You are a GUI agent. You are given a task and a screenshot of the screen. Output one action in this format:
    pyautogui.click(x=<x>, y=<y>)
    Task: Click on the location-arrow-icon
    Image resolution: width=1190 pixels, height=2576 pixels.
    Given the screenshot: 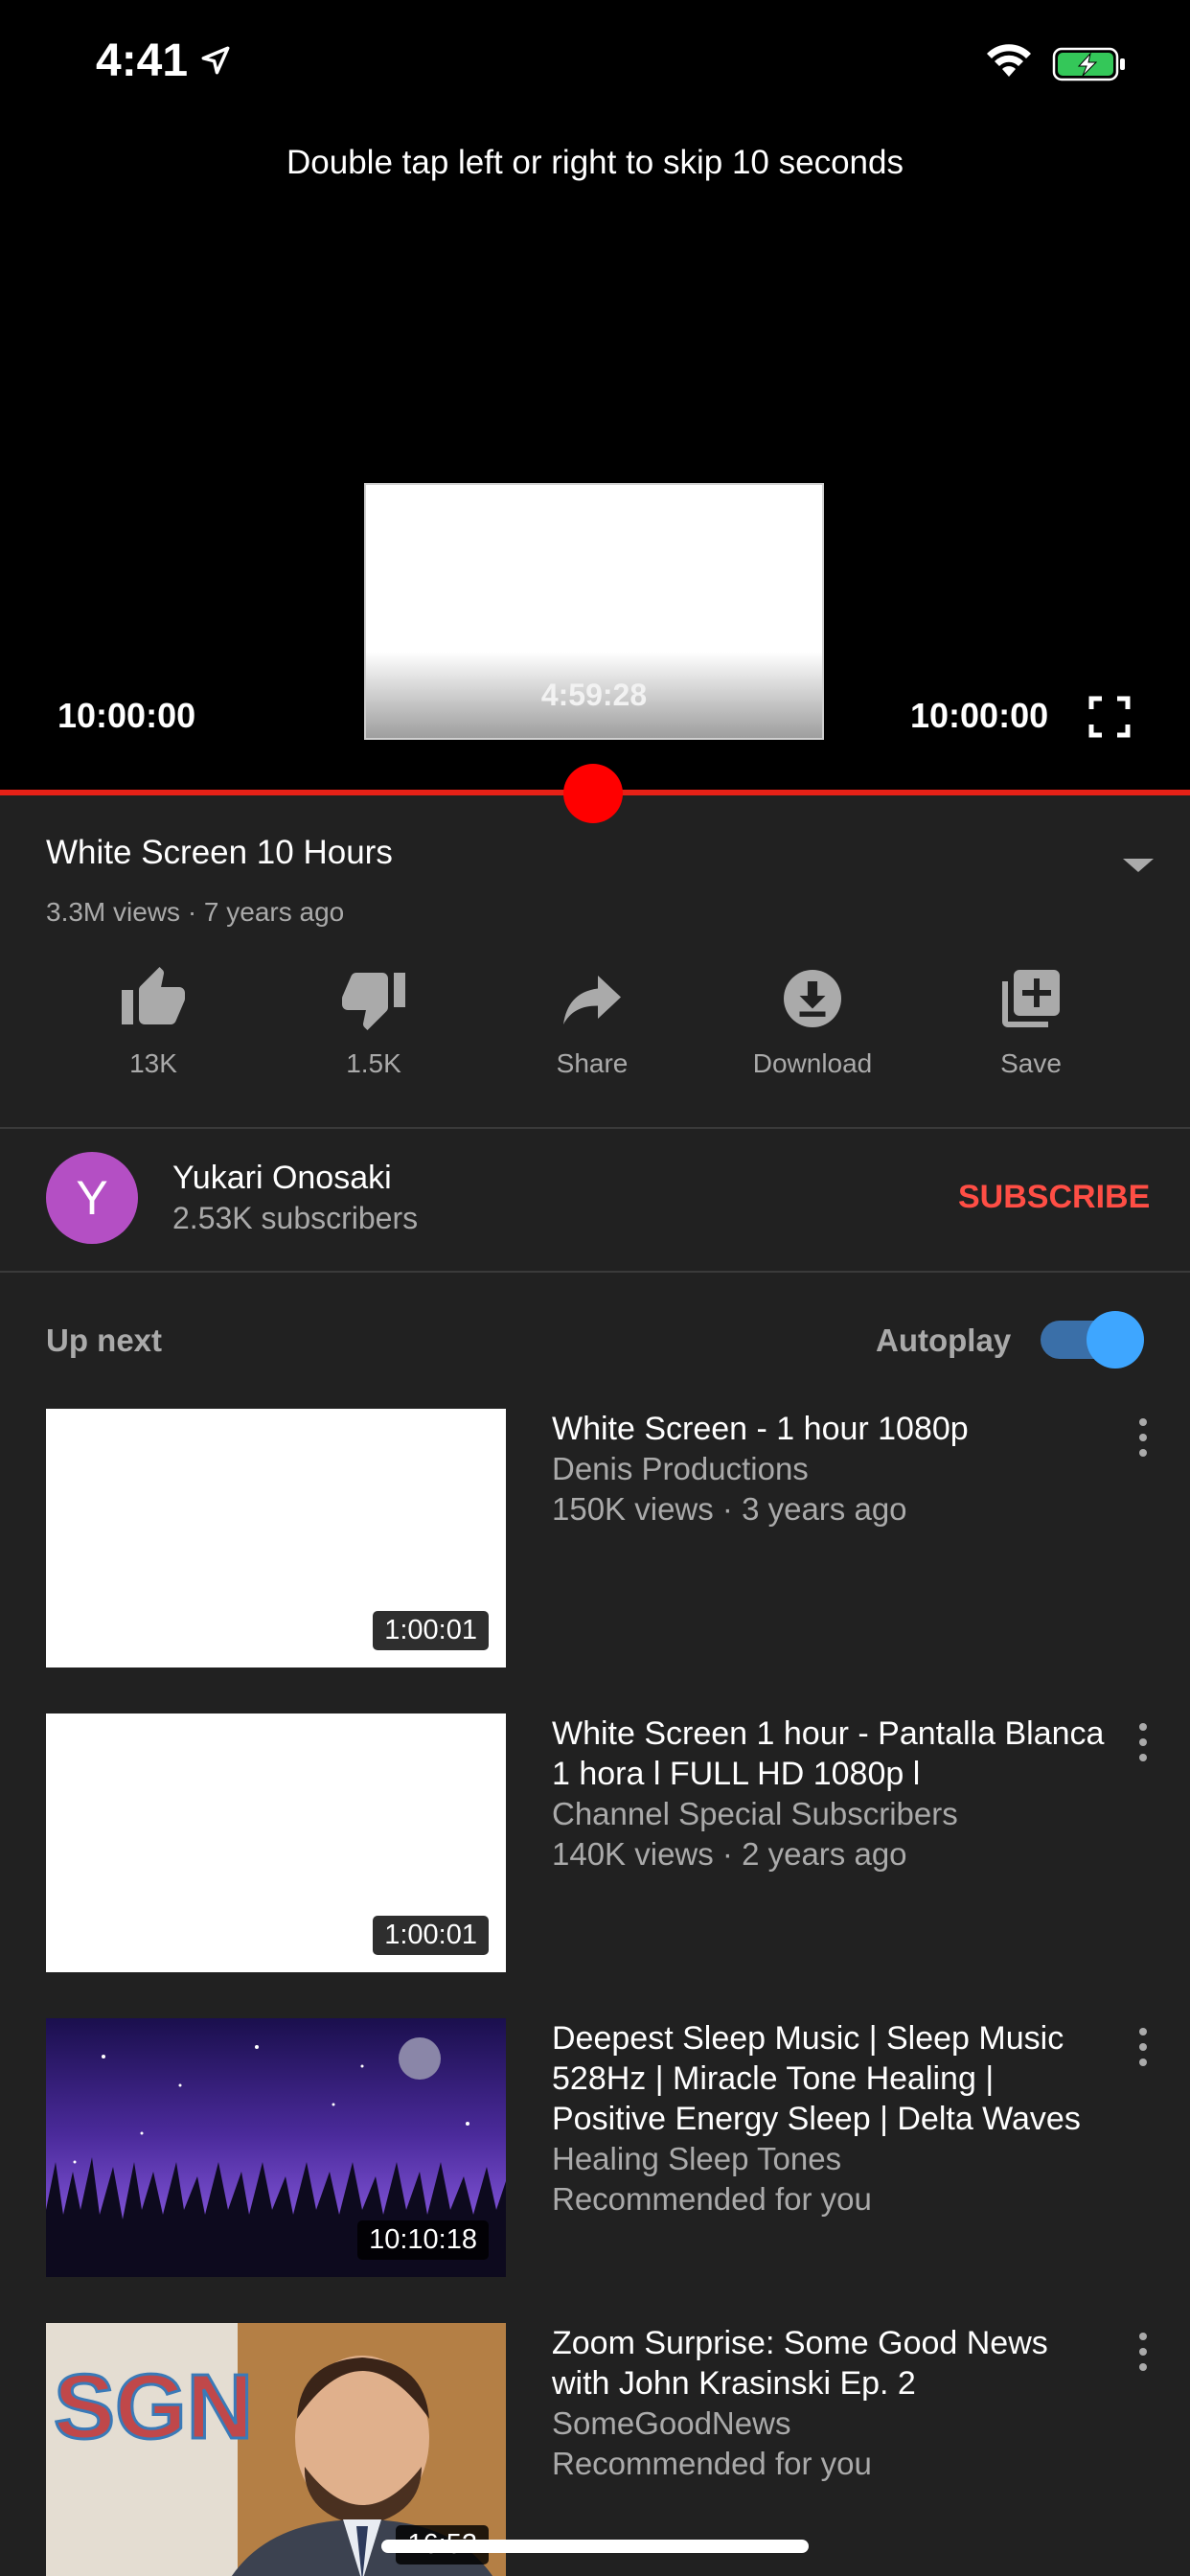 What is the action you would take?
    pyautogui.click(x=216, y=60)
    